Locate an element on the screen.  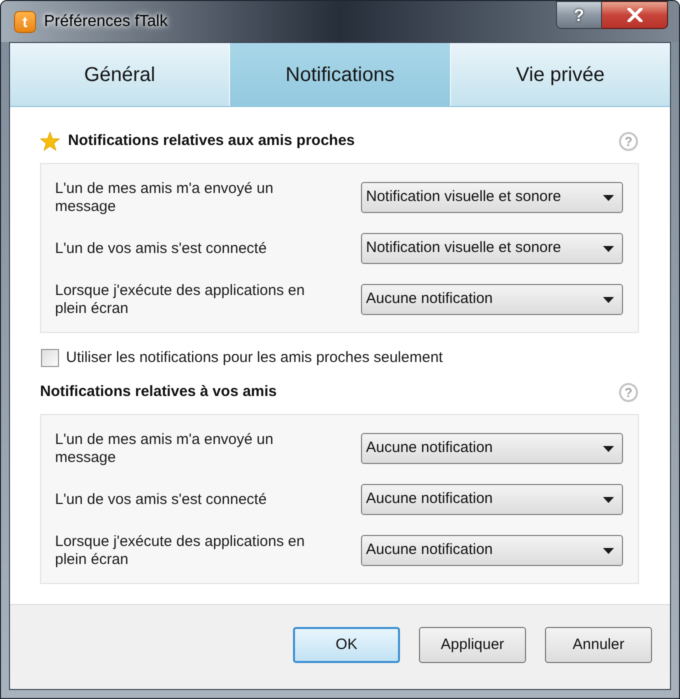
apply-button: Appliquer is located at coordinates (472, 645).